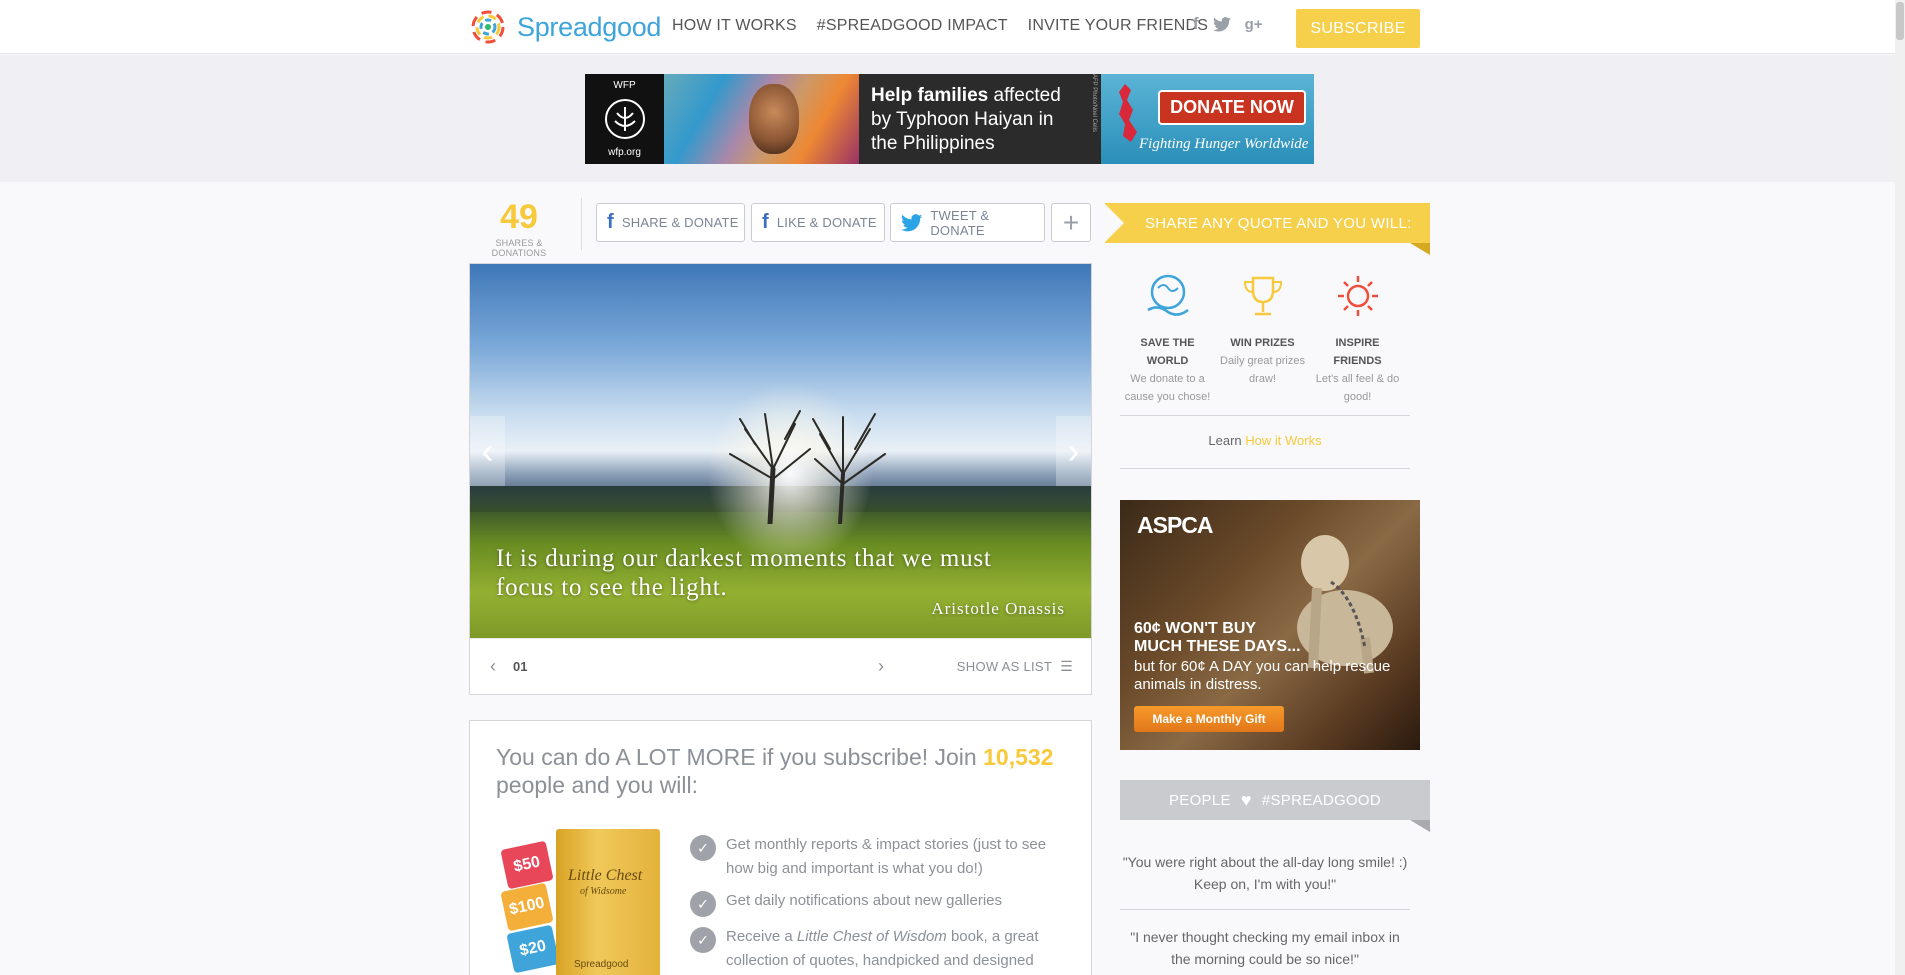 This screenshot has width=1905, height=975. Describe the element at coordinates (488, 27) in the screenshot. I see `spreadgood-logo-icon` at that location.